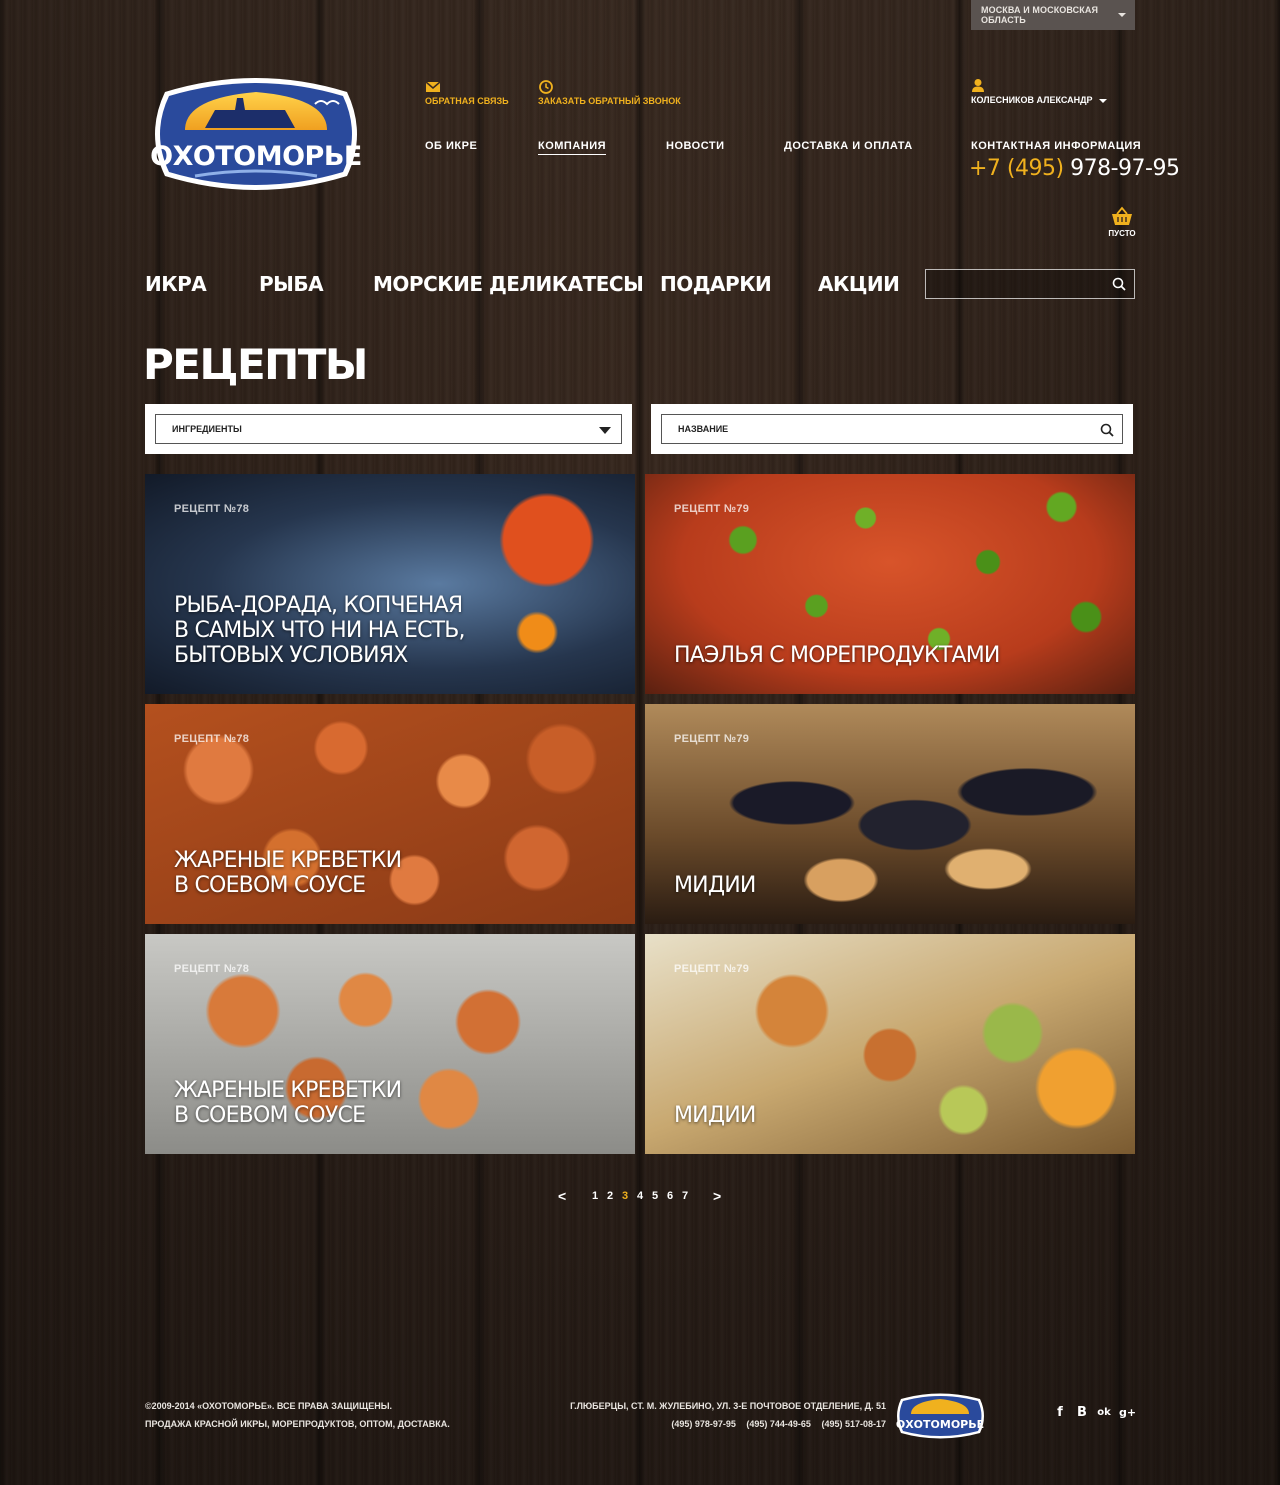 The image size is (1280, 1485). What do you see at coordinates (207, 429) in the screenshot?
I see `ingredients-label: ИНГРЕДИЕНТЫ` at bounding box center [207, 429].